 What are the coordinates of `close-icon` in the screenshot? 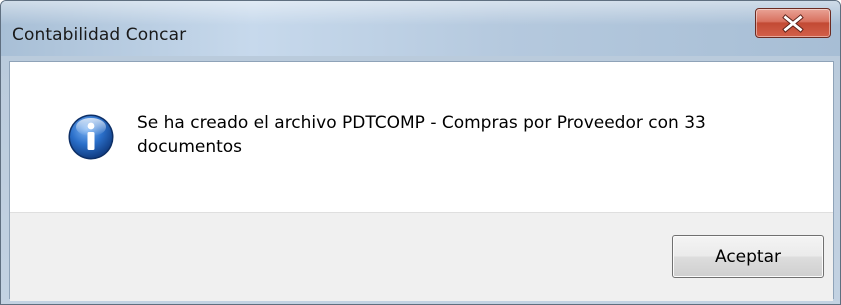 It's located at (793, 23).